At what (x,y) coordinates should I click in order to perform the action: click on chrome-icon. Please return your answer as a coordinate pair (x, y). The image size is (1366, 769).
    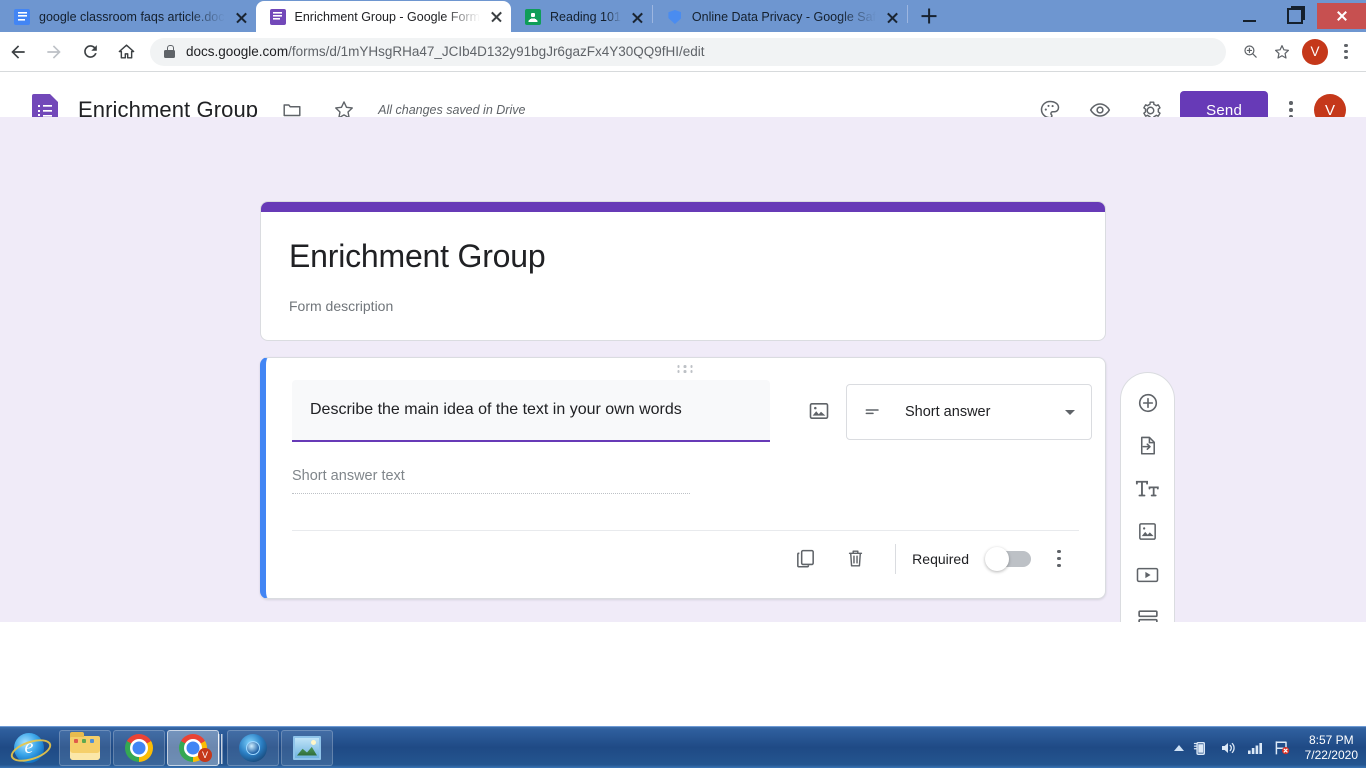
    Looking at the image, I should click on (139, 747).